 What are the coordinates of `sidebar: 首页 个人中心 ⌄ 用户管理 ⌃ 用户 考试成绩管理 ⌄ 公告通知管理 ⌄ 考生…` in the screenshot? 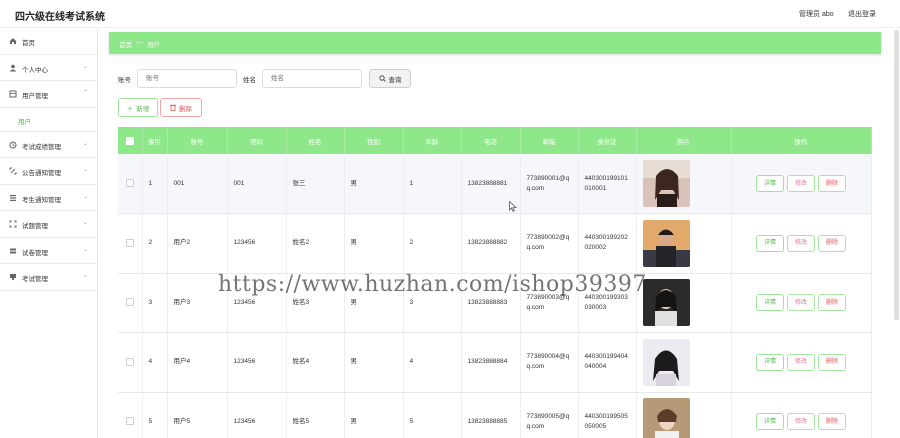 It's located at (49, 233).